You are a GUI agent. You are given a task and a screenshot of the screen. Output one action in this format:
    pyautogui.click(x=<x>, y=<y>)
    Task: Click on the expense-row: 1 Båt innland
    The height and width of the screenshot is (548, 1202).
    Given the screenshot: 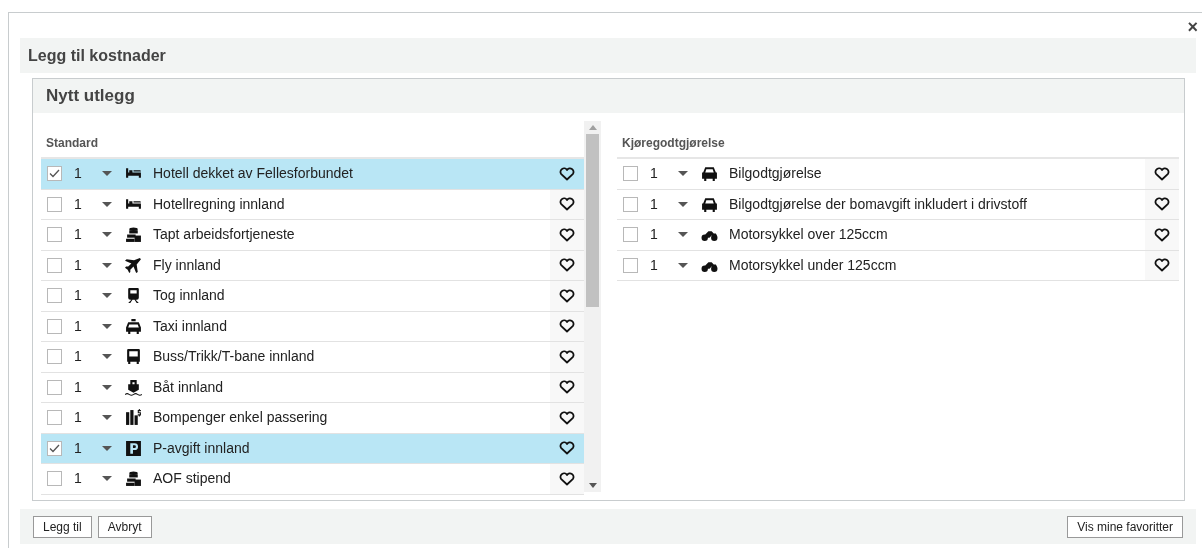 What is the action you would take?
    pyautogui.click(x=312, y=387)
    